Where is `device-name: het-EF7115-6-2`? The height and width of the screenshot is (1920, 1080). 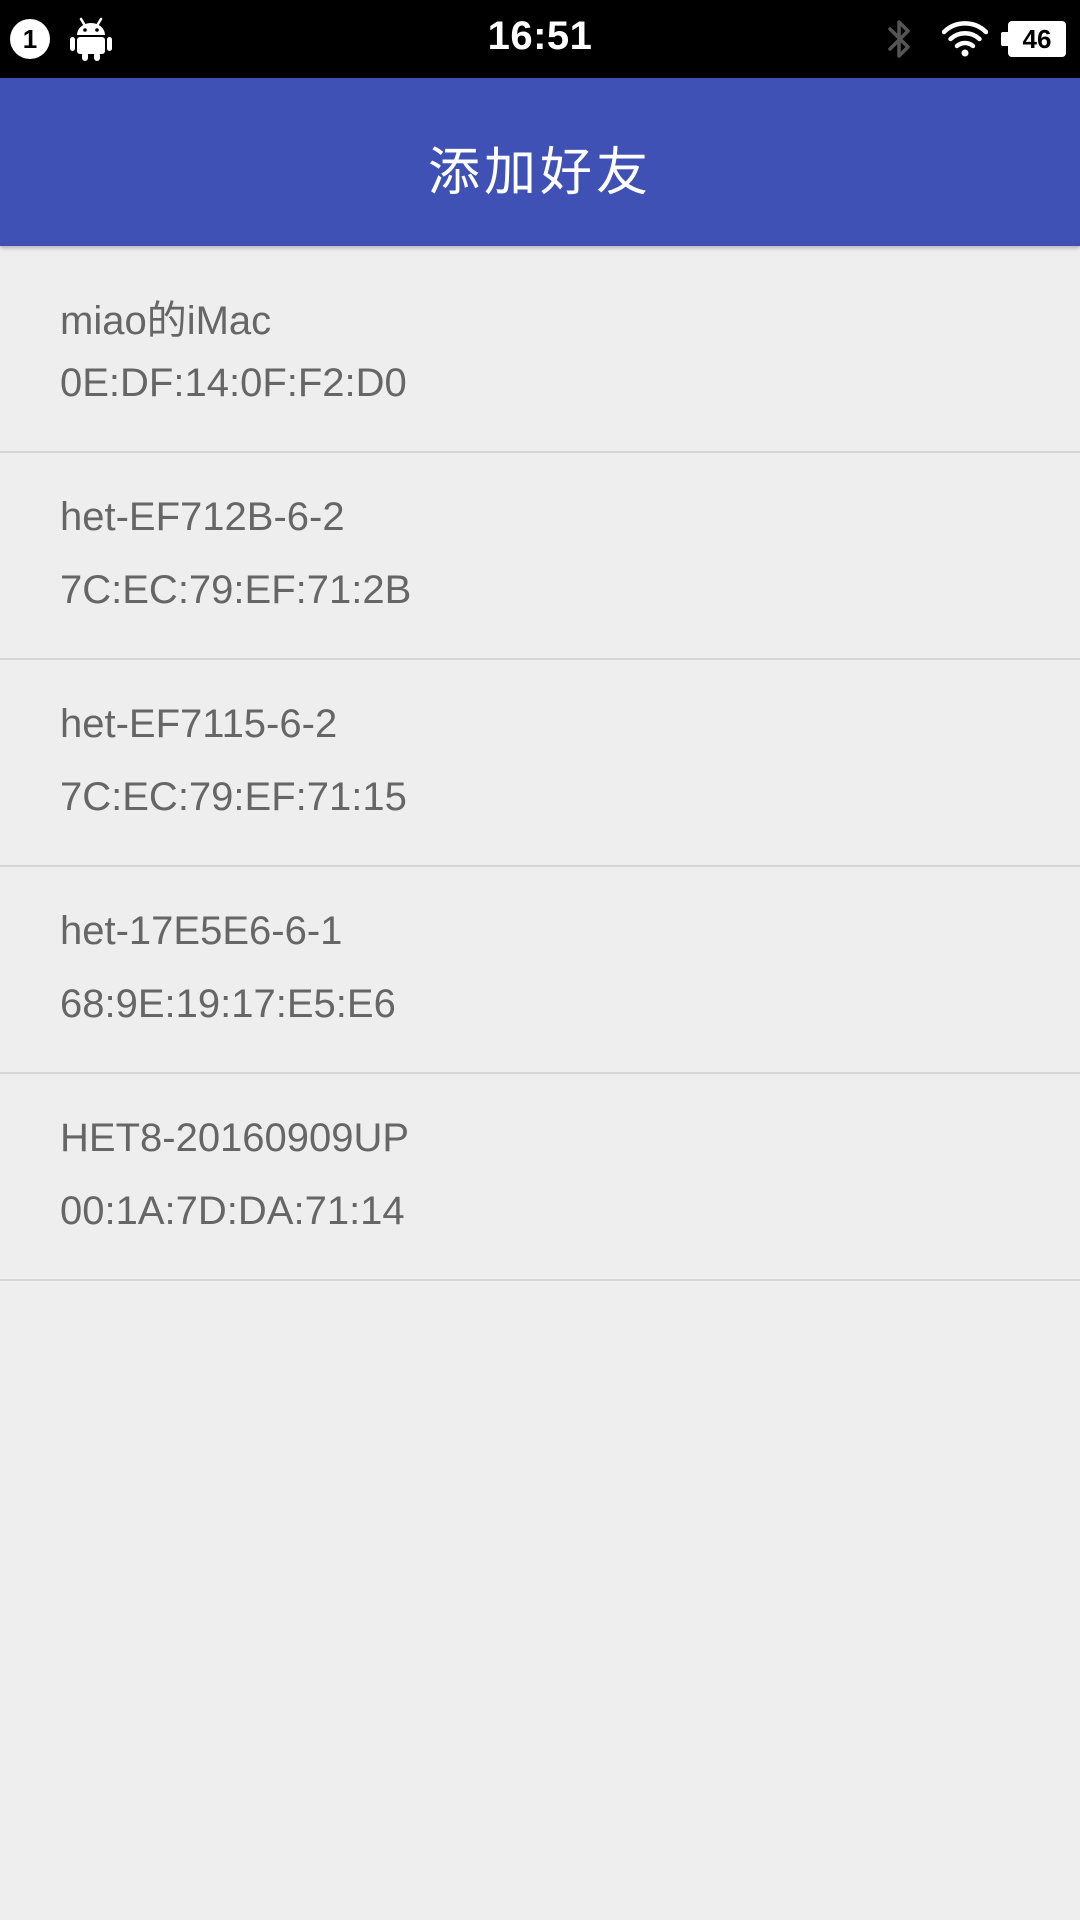
device-name: het-EF7115-6-2 is located at coordinates (199, 724).